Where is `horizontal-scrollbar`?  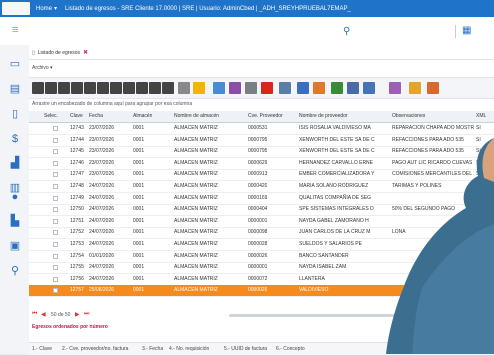 horizontal-scrollbar is located at coordinates (334, 315).